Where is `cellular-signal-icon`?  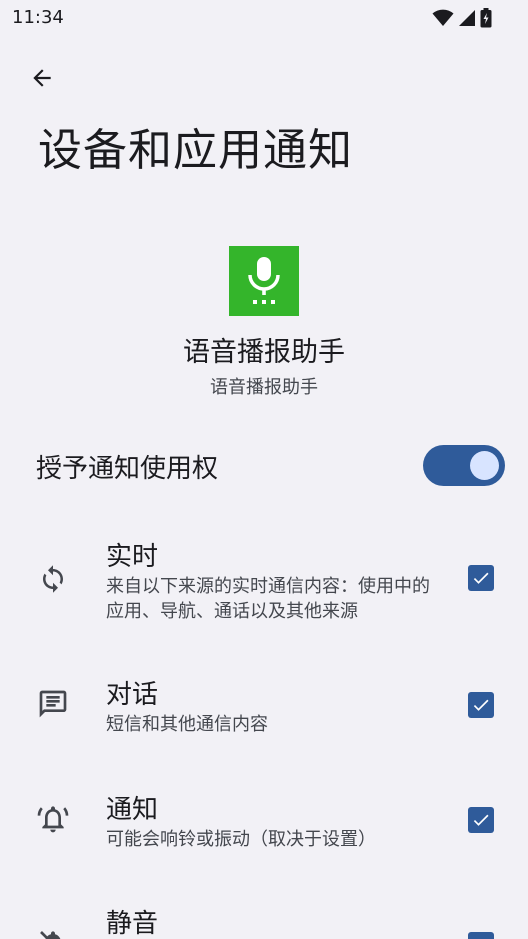 cellular-signal-icon is located at coordinates (467, 18).